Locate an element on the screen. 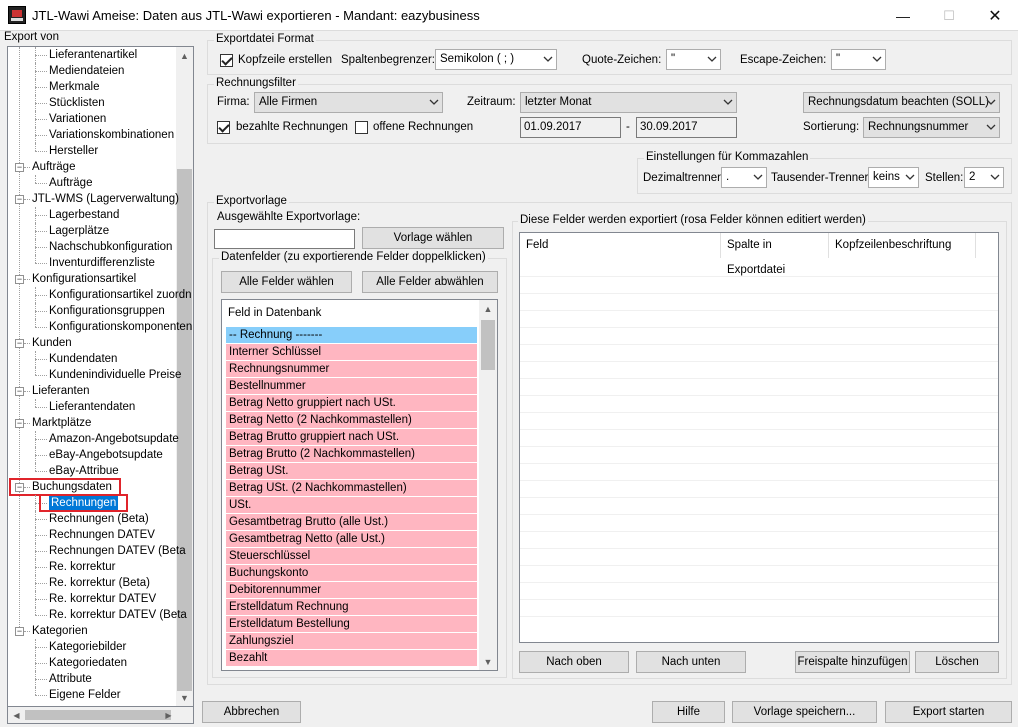 This screenshot has width=1018, height=727. select-all-fields-button: Alle Felder wählen is located at coordinates (286, 282).